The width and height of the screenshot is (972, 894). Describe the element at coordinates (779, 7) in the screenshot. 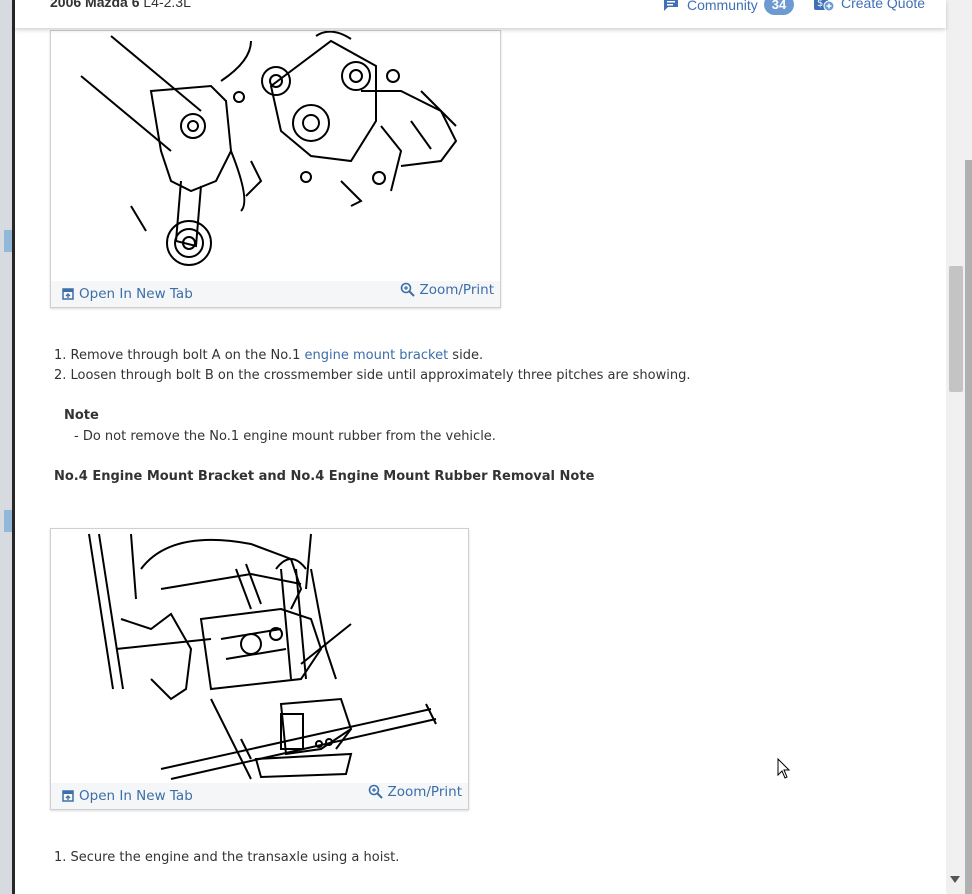

I see `community-count-badge: 34` at that location.